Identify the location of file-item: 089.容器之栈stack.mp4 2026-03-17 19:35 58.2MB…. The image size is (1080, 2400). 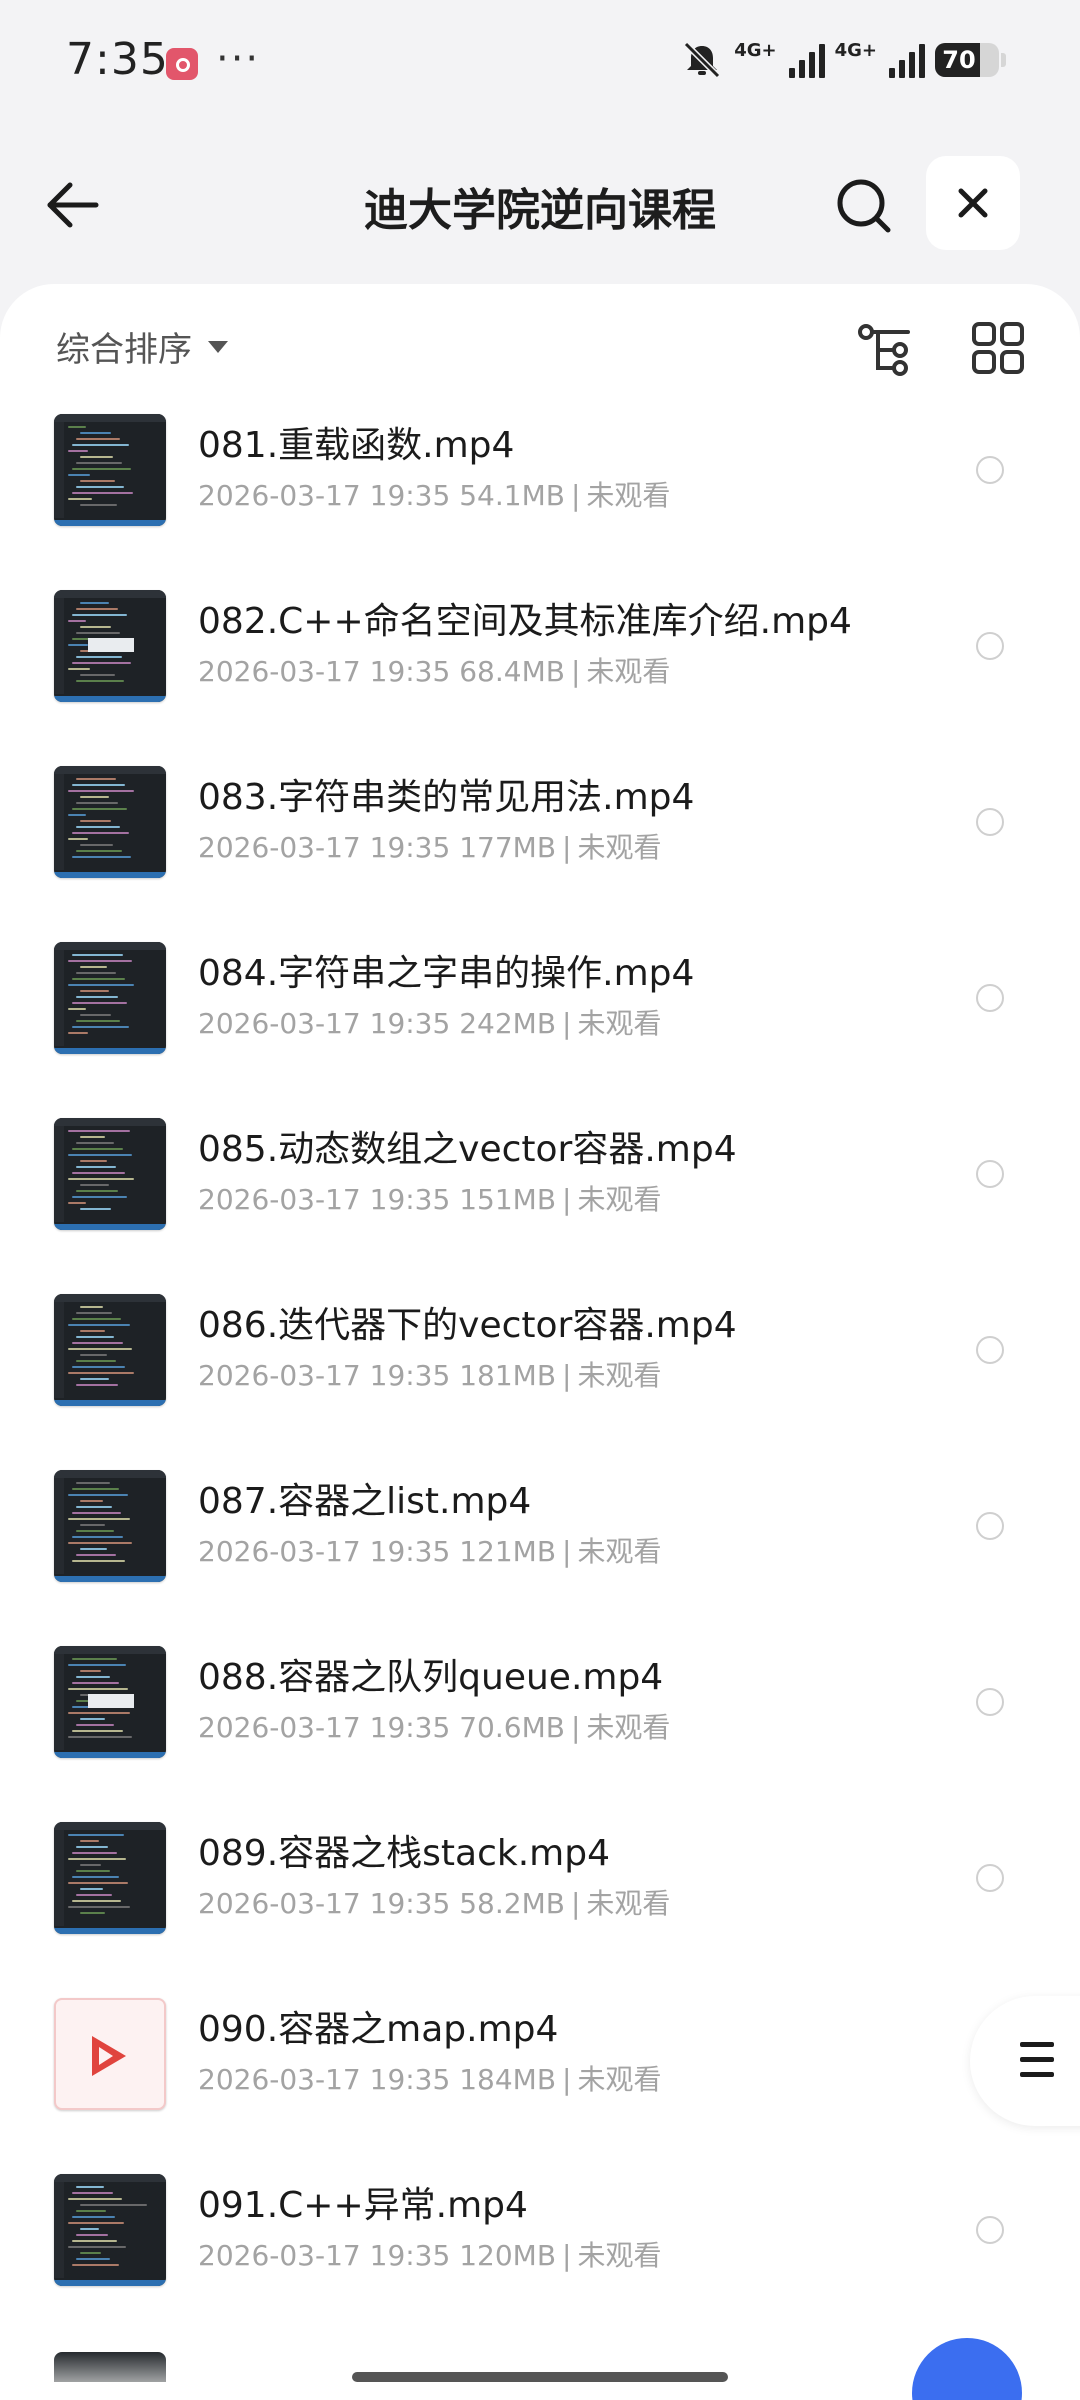
(540, 1900).